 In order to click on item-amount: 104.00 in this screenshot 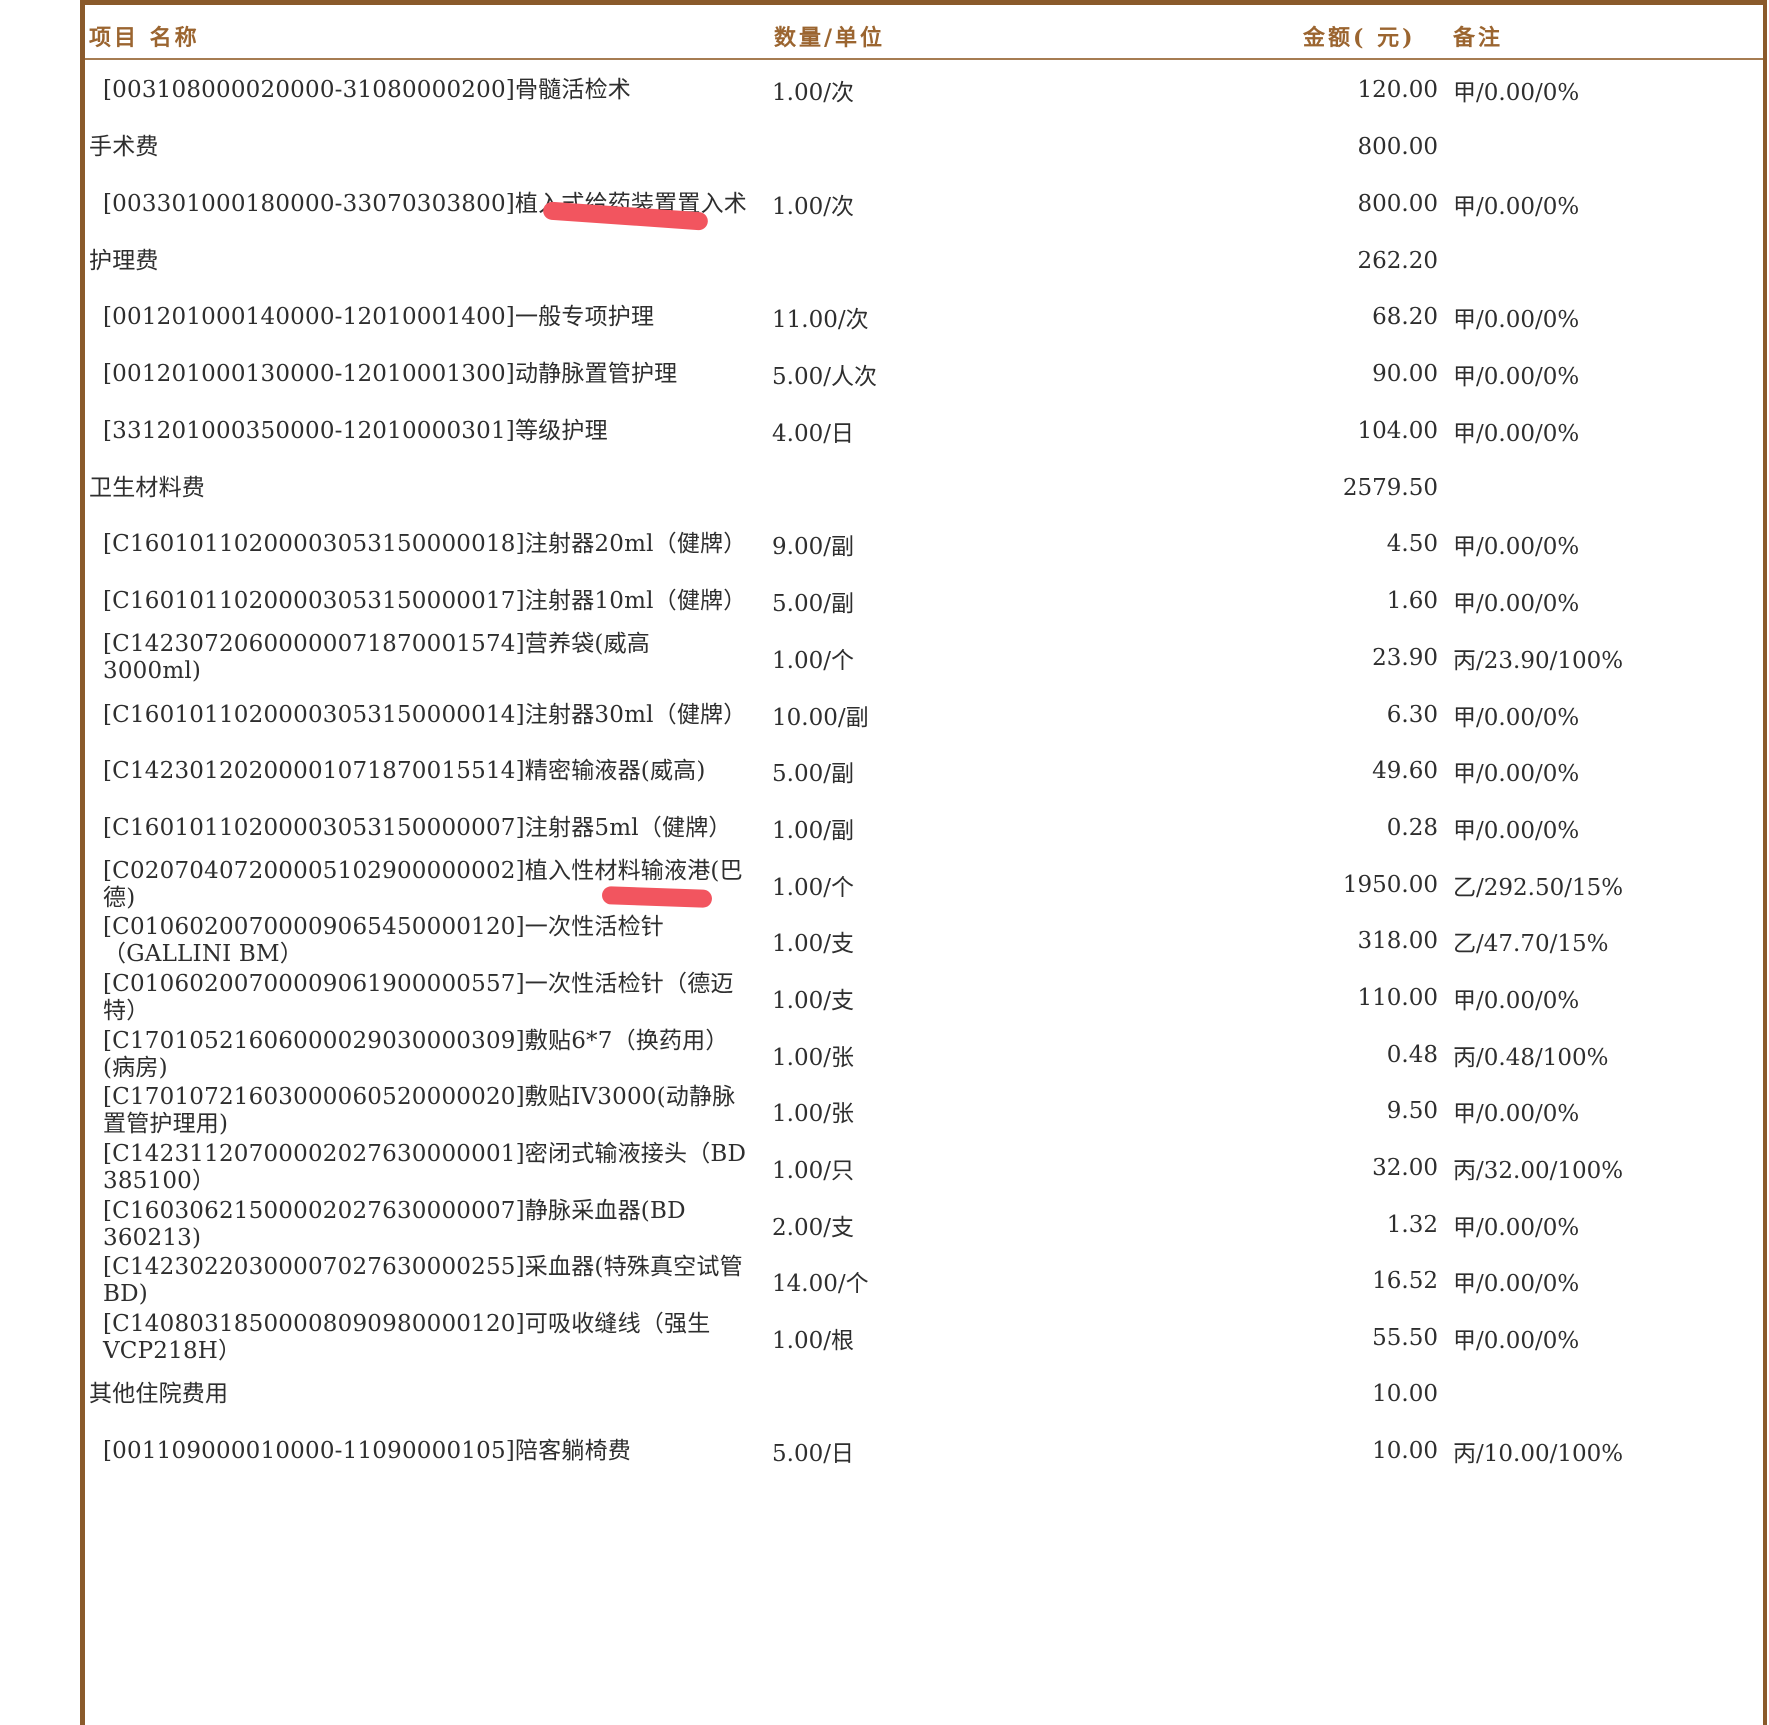, I will do `click(1397, 431)`.